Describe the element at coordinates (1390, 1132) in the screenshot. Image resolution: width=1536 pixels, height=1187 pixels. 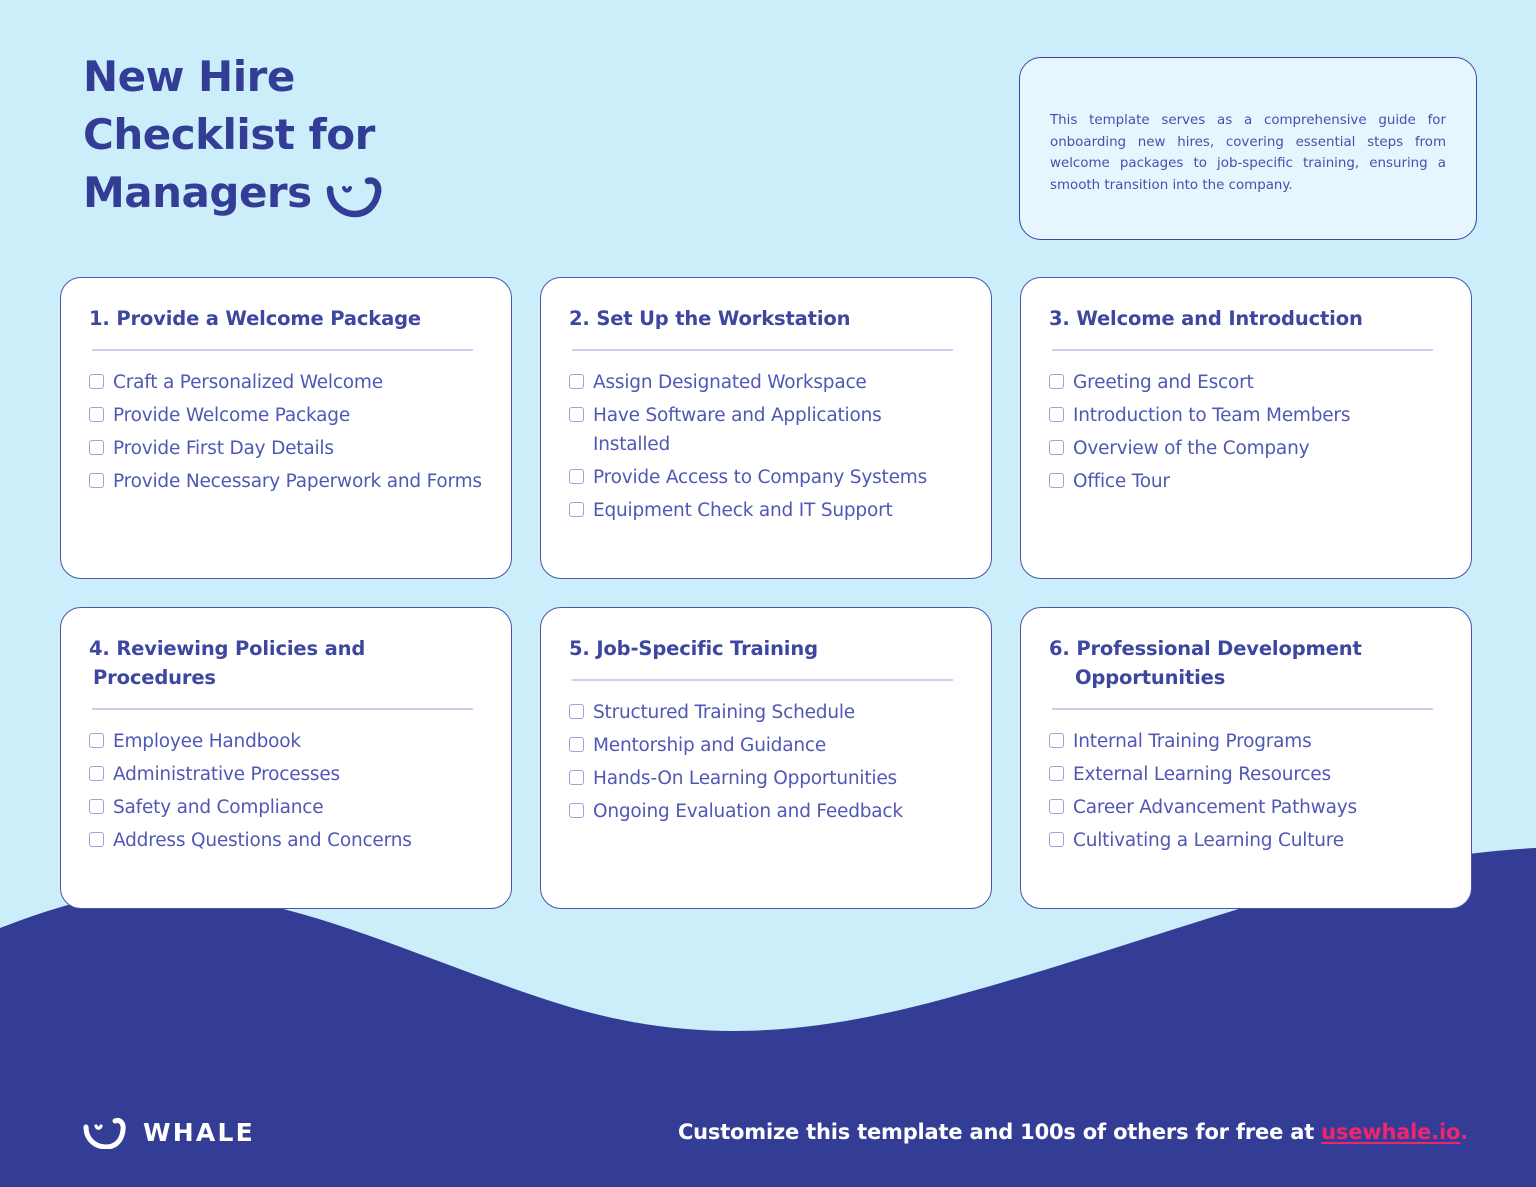
I see `usewhale-link: usewhale.io` at that location.